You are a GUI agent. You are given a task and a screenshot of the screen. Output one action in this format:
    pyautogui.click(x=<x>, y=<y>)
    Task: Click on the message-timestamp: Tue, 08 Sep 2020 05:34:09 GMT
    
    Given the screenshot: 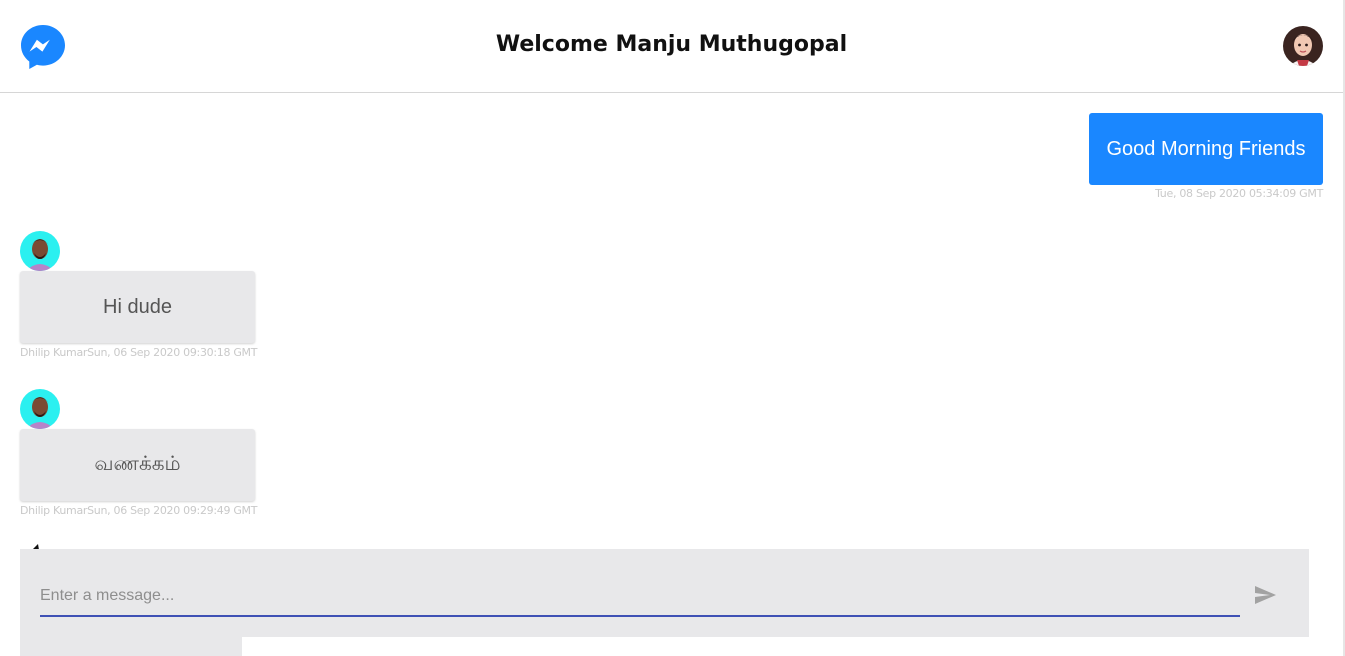 What is the action you would take?
    pyautogui.click(x=1239, y=193)
    